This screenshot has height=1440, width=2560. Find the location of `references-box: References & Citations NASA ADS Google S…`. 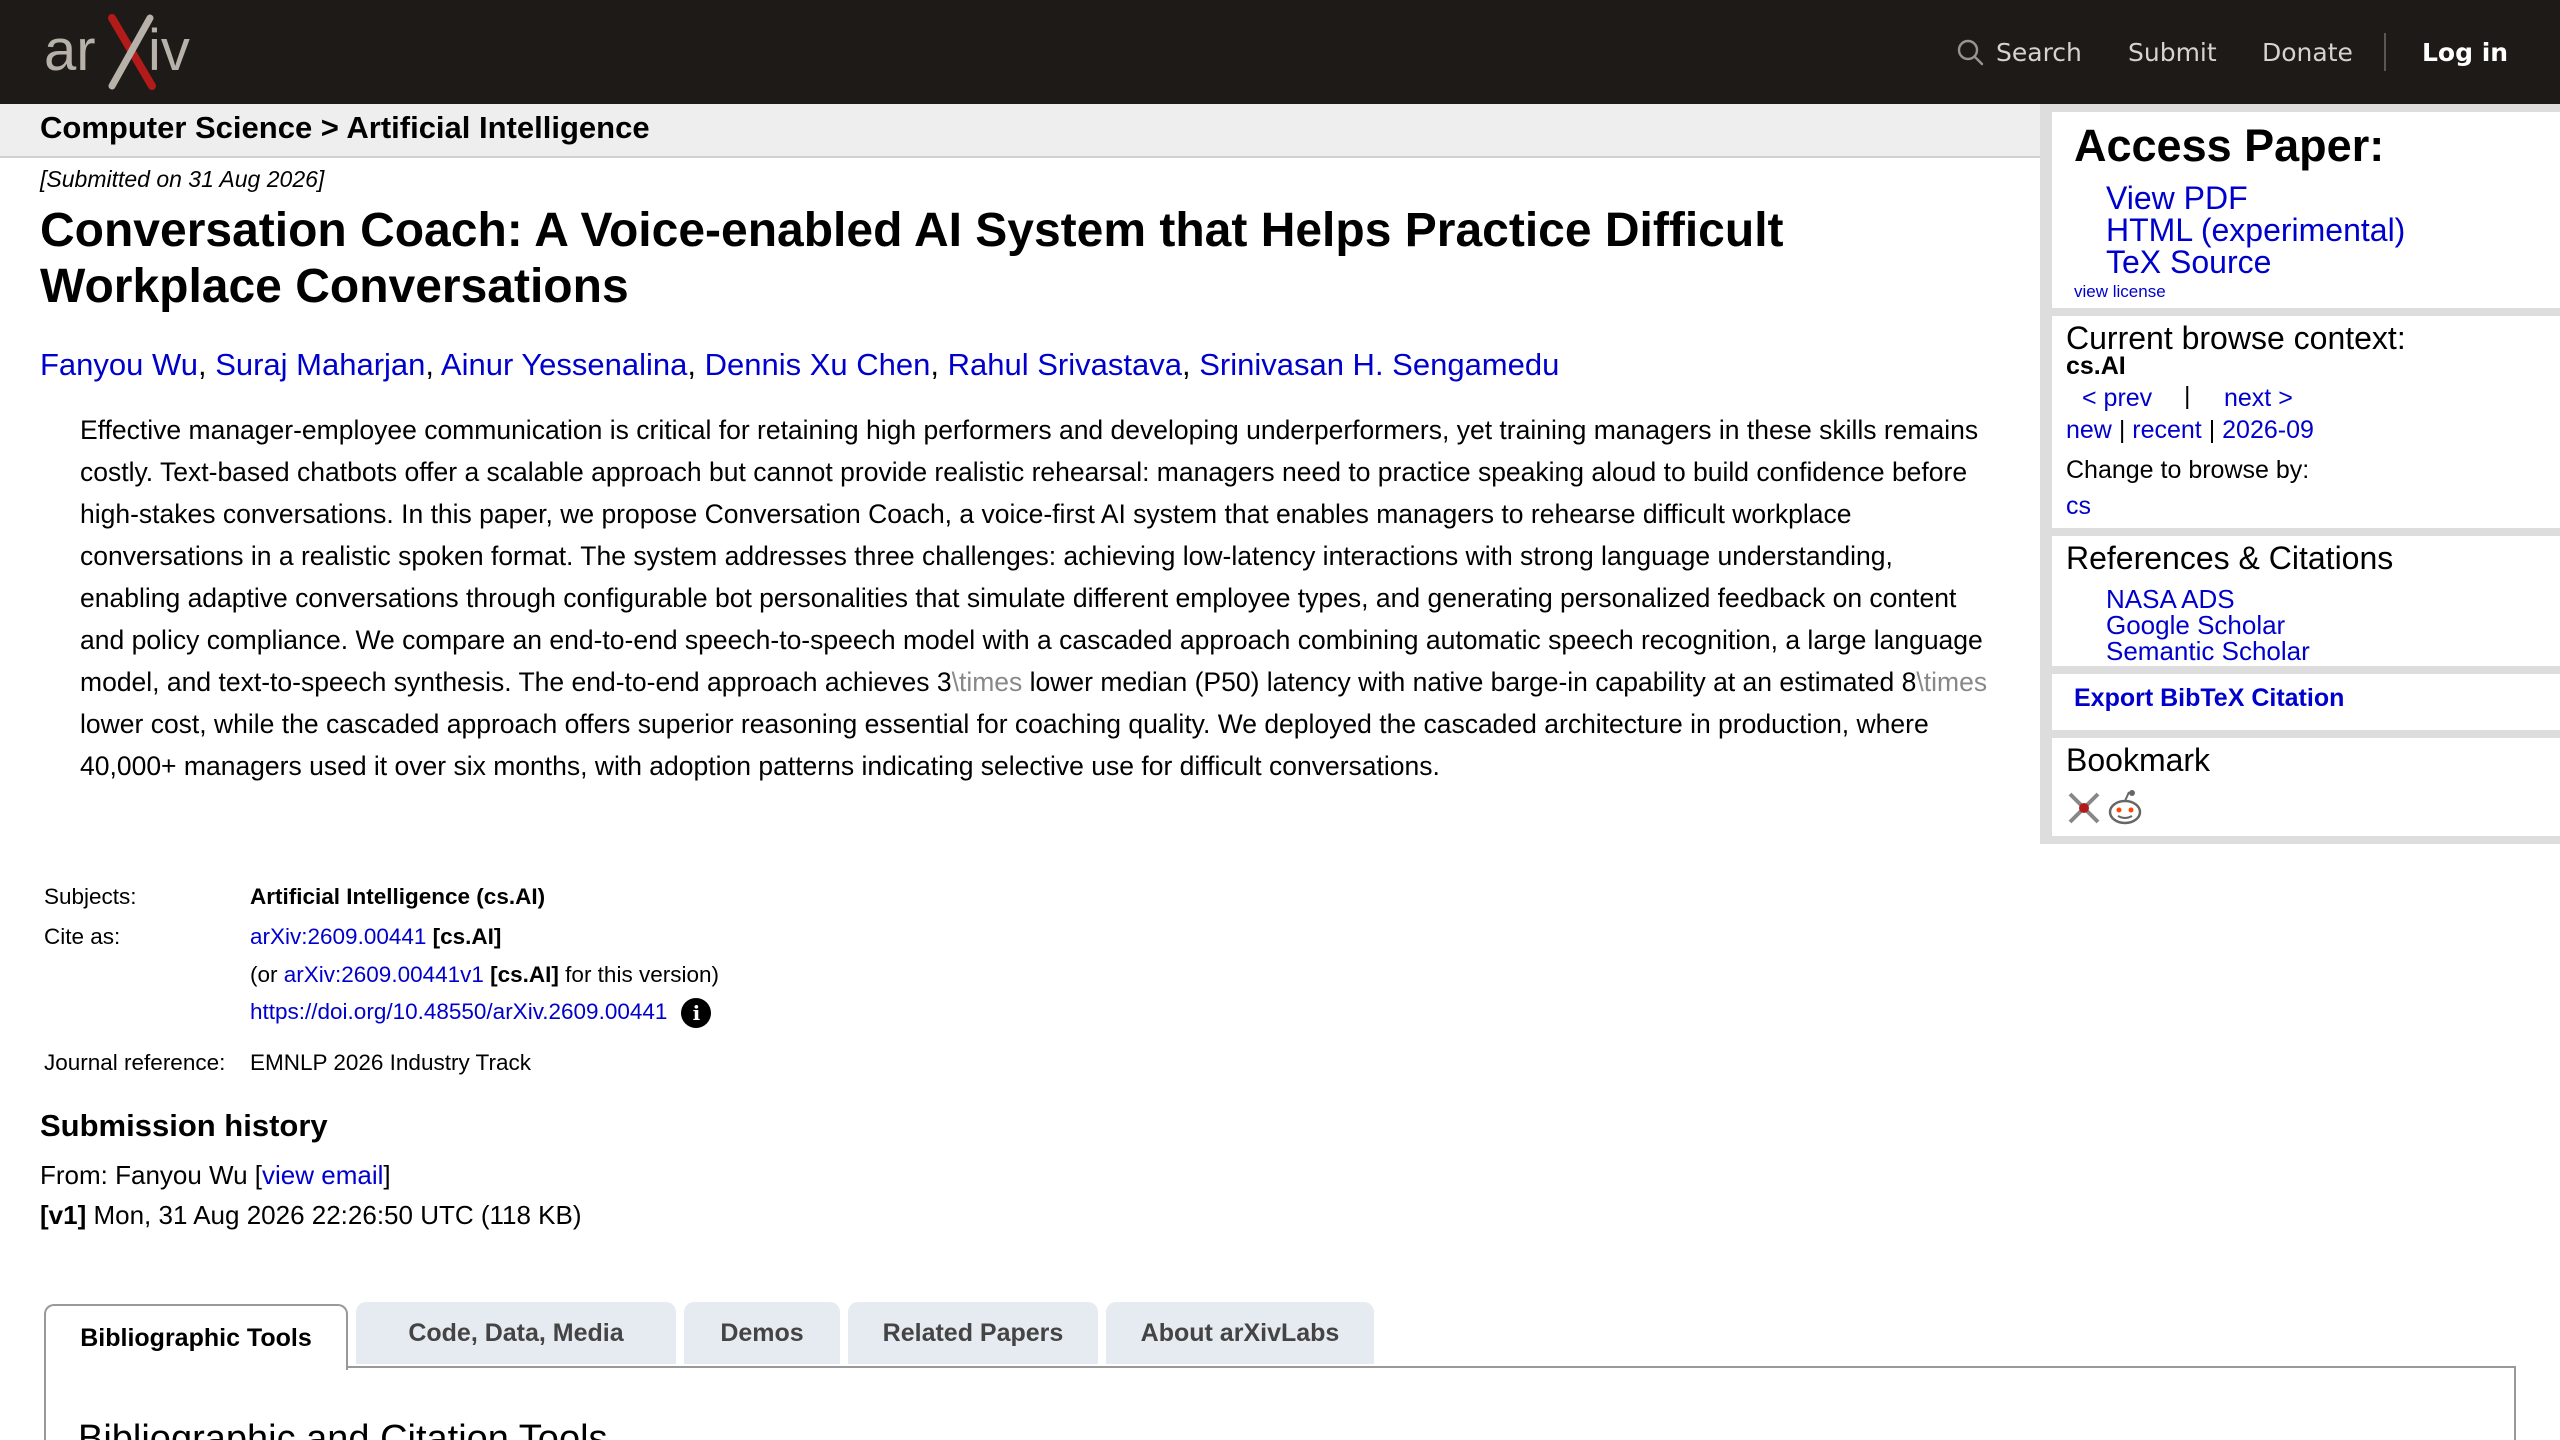

references-box: References & Citations NASA ADS Google S… is located at coordinates (2306, 601).